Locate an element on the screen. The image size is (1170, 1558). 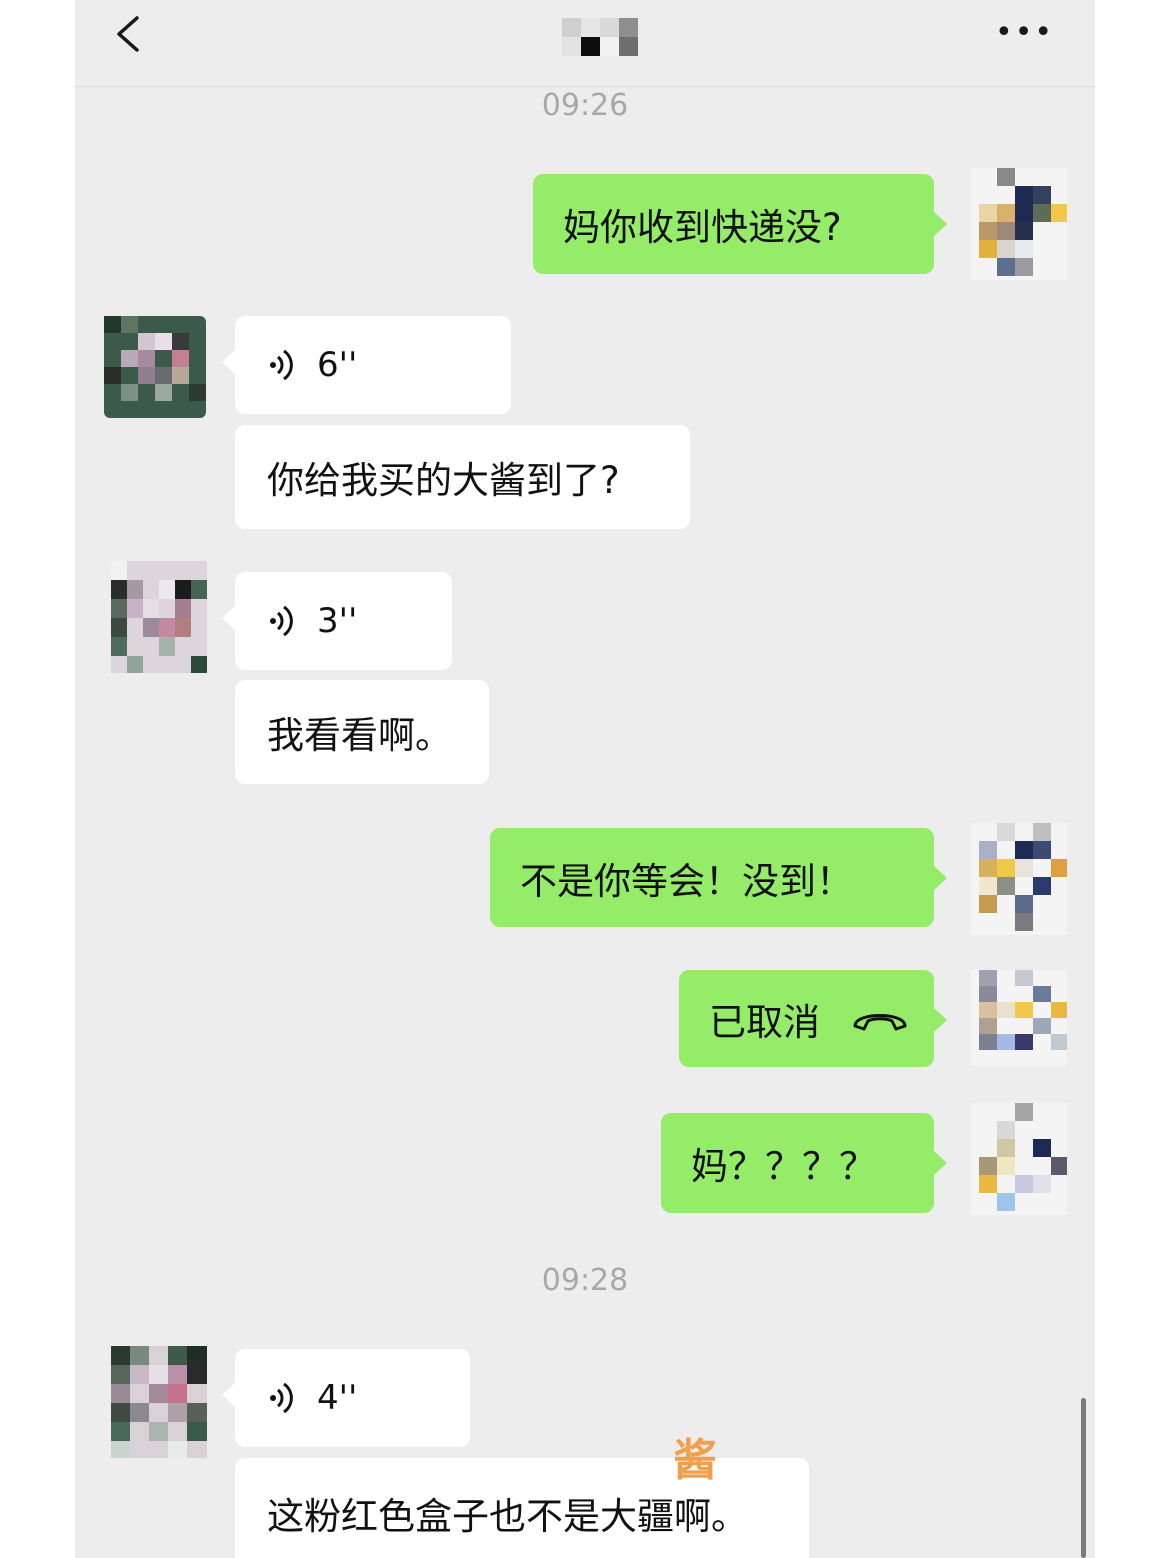
contact-name-mosaic is located at coordinates (600, 37).